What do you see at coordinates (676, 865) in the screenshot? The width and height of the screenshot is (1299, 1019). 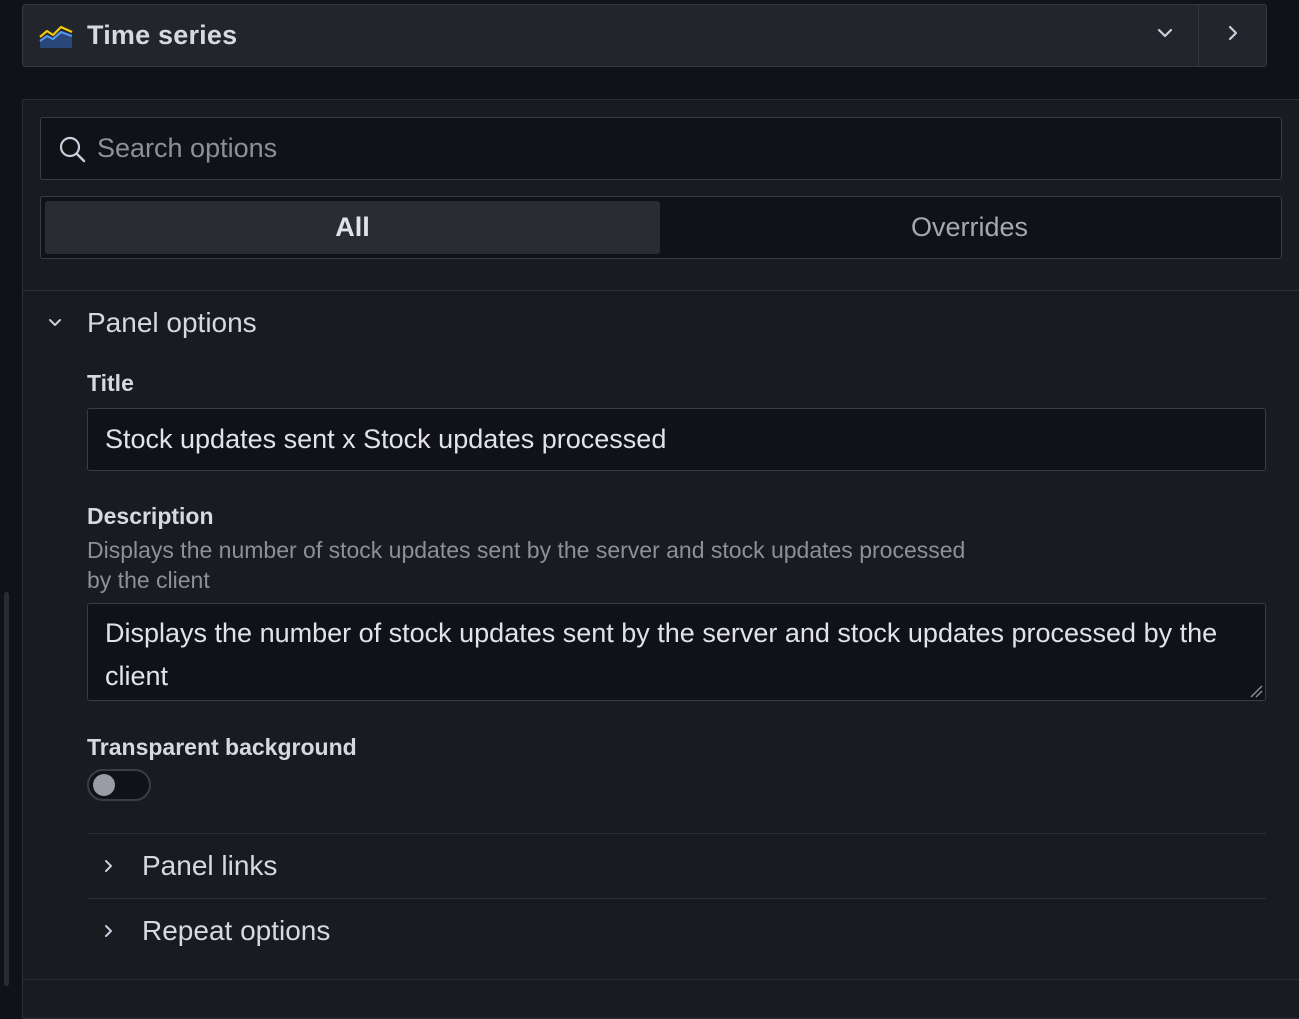 I see `panel-links-section: Panel links` at bounding box center [676, 865].